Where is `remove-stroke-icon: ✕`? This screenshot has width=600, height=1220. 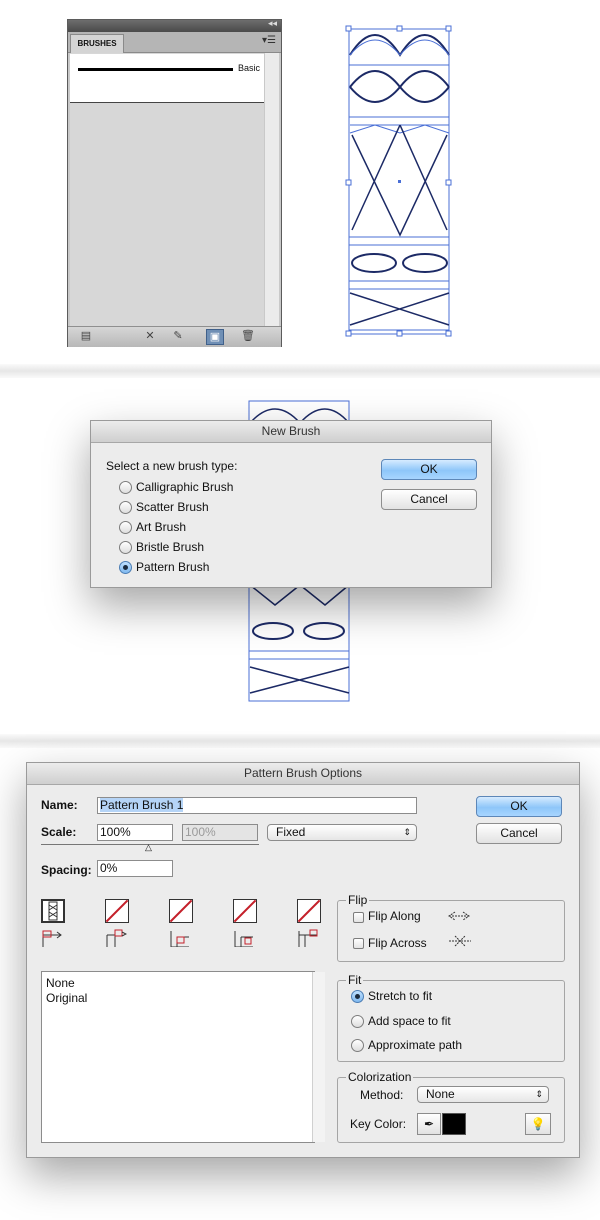
remove-stroke-icon: ✕ is located at coordinates (150, 336).